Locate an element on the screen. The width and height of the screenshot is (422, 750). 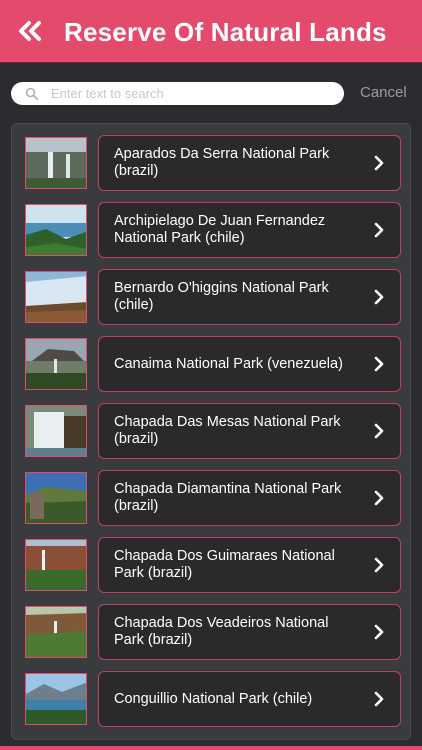
park-name: Canaima National Park (venezuela) is located at coordinates (228, 363).